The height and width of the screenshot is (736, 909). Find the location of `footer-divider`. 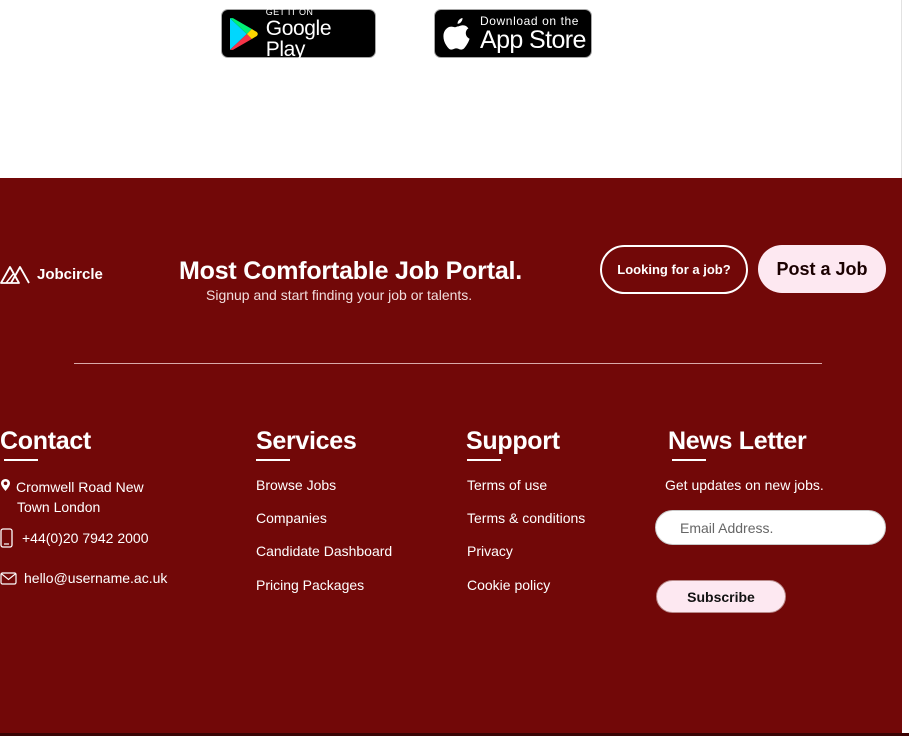

footer-divider is located at coordinates (448, 363).